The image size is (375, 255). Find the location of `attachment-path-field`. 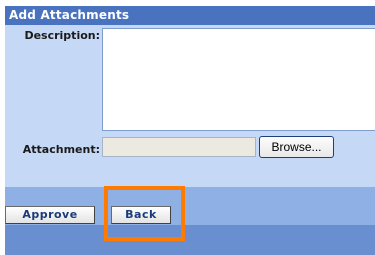

attachment-path-field is located at coordinates (179, 147).